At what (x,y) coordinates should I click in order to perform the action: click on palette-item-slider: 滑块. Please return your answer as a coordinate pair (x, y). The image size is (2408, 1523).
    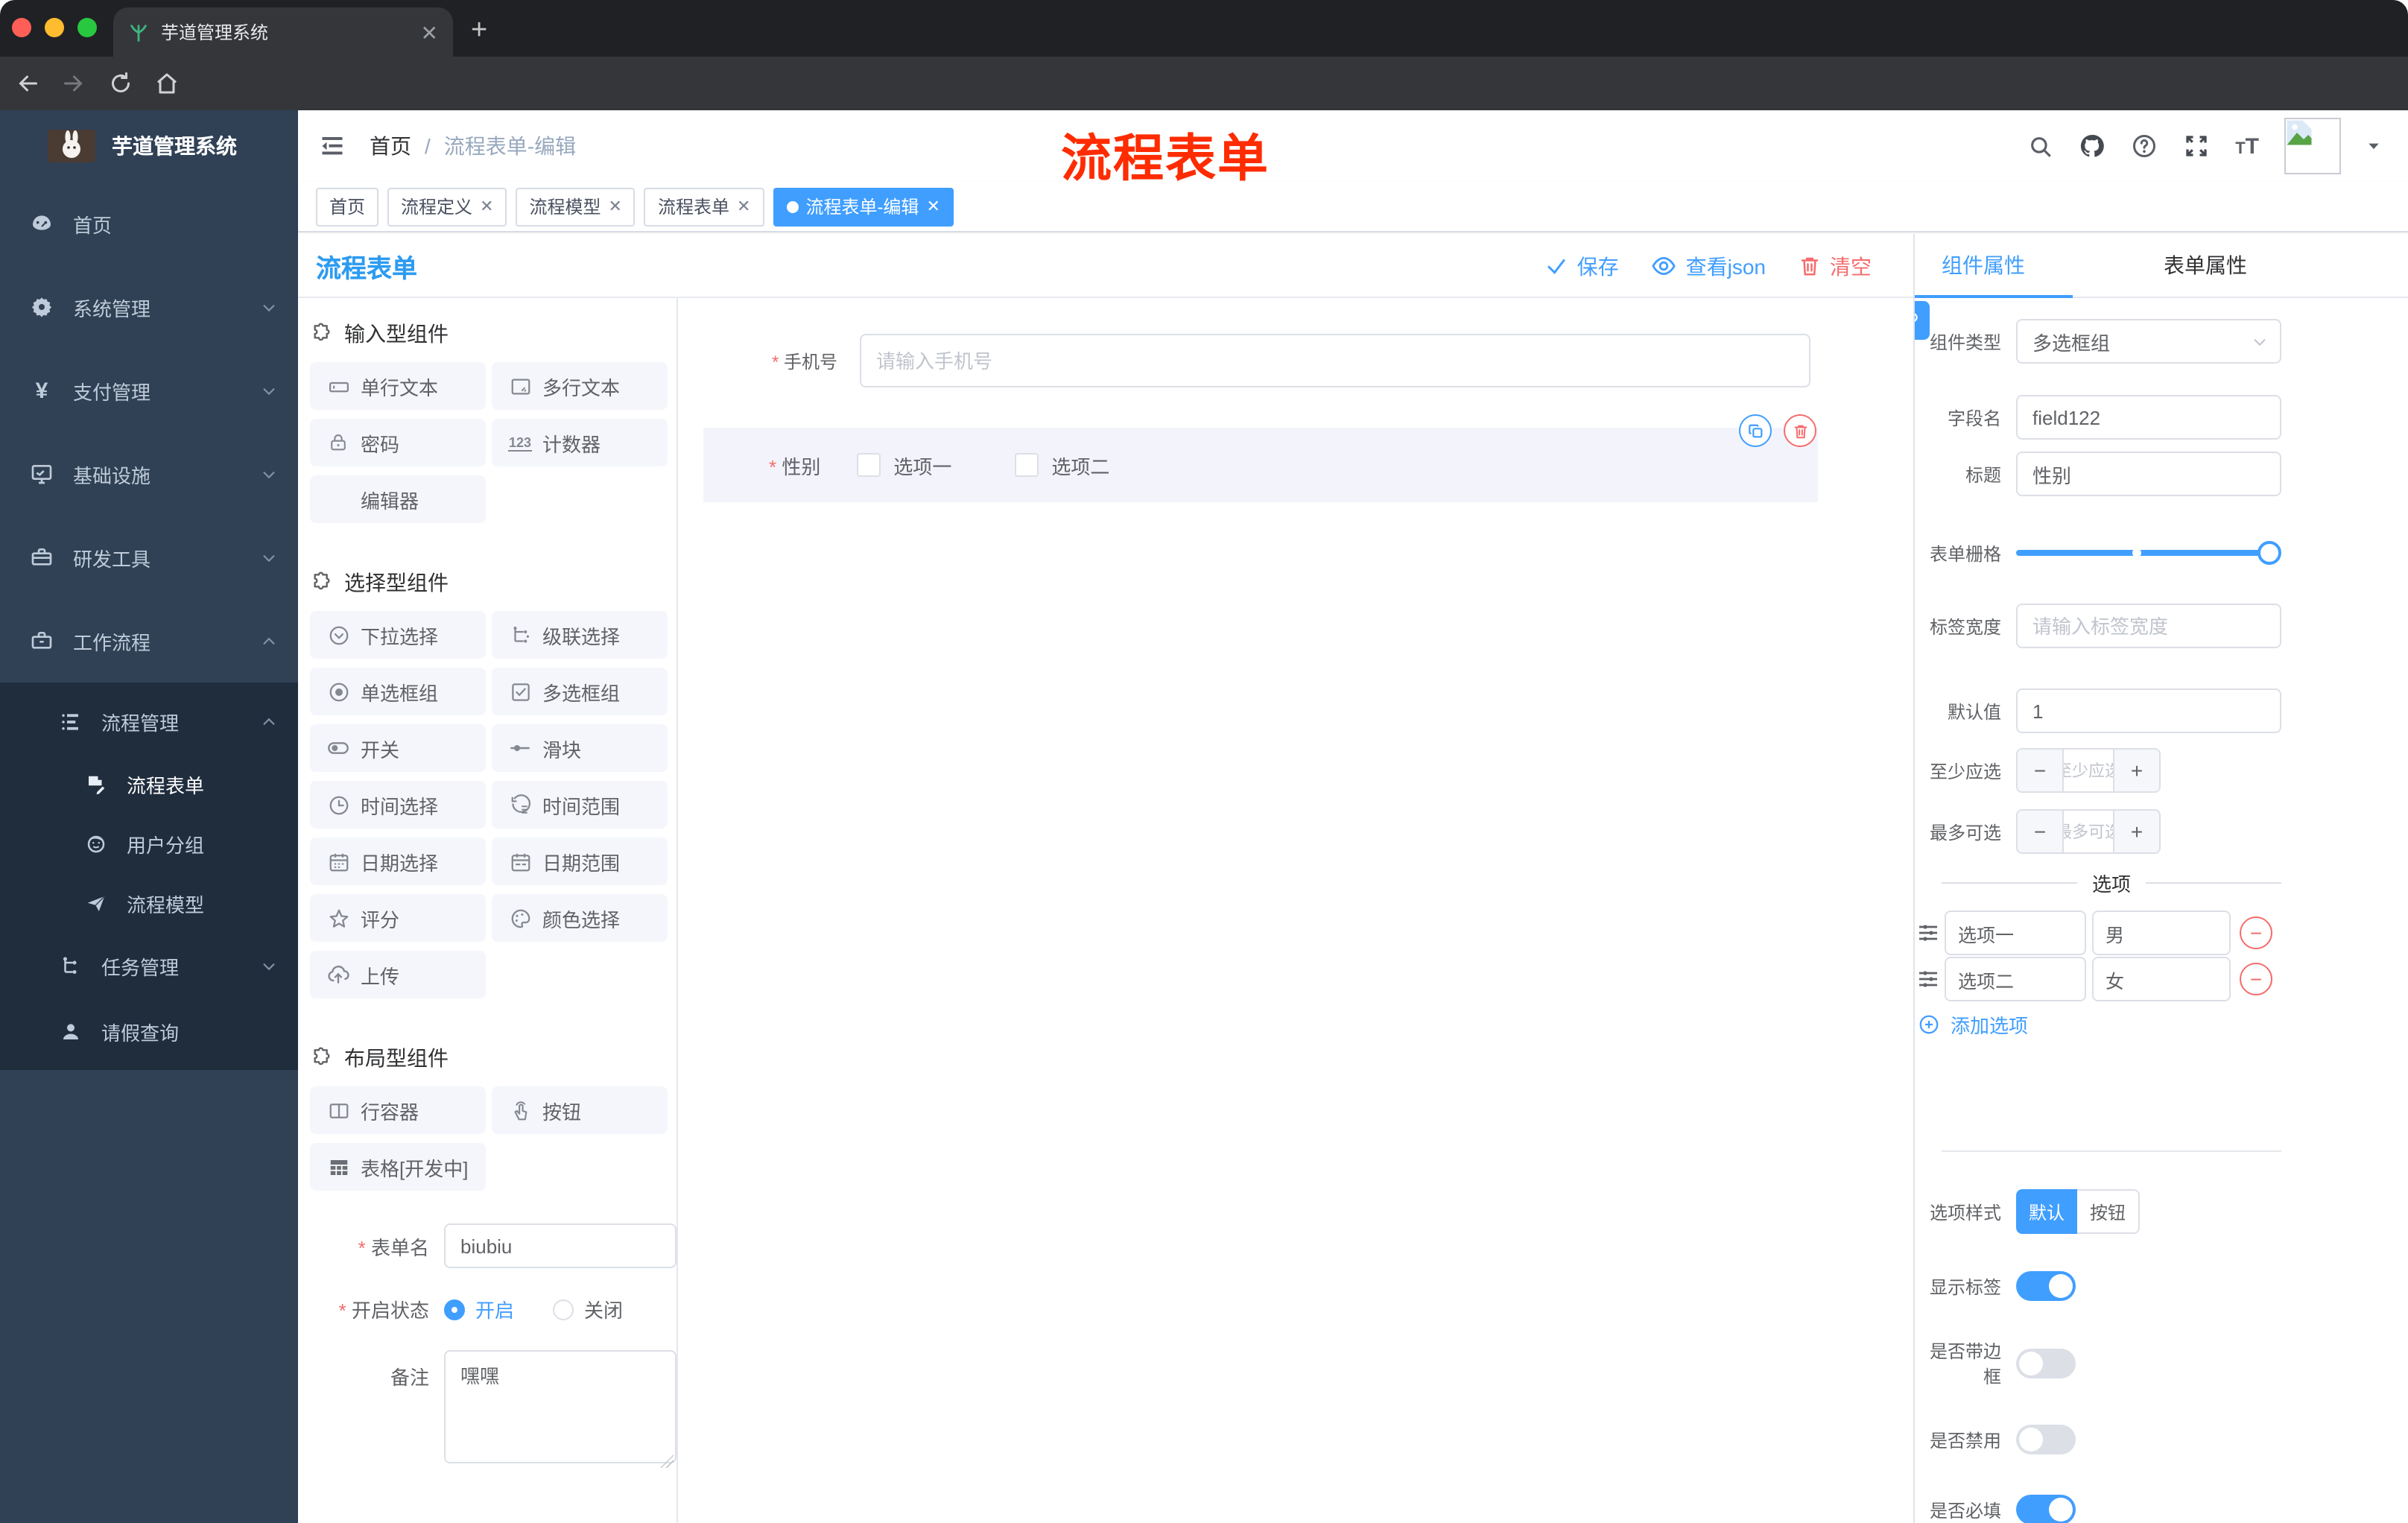
    Looking at the image, I should click on (580, 748).